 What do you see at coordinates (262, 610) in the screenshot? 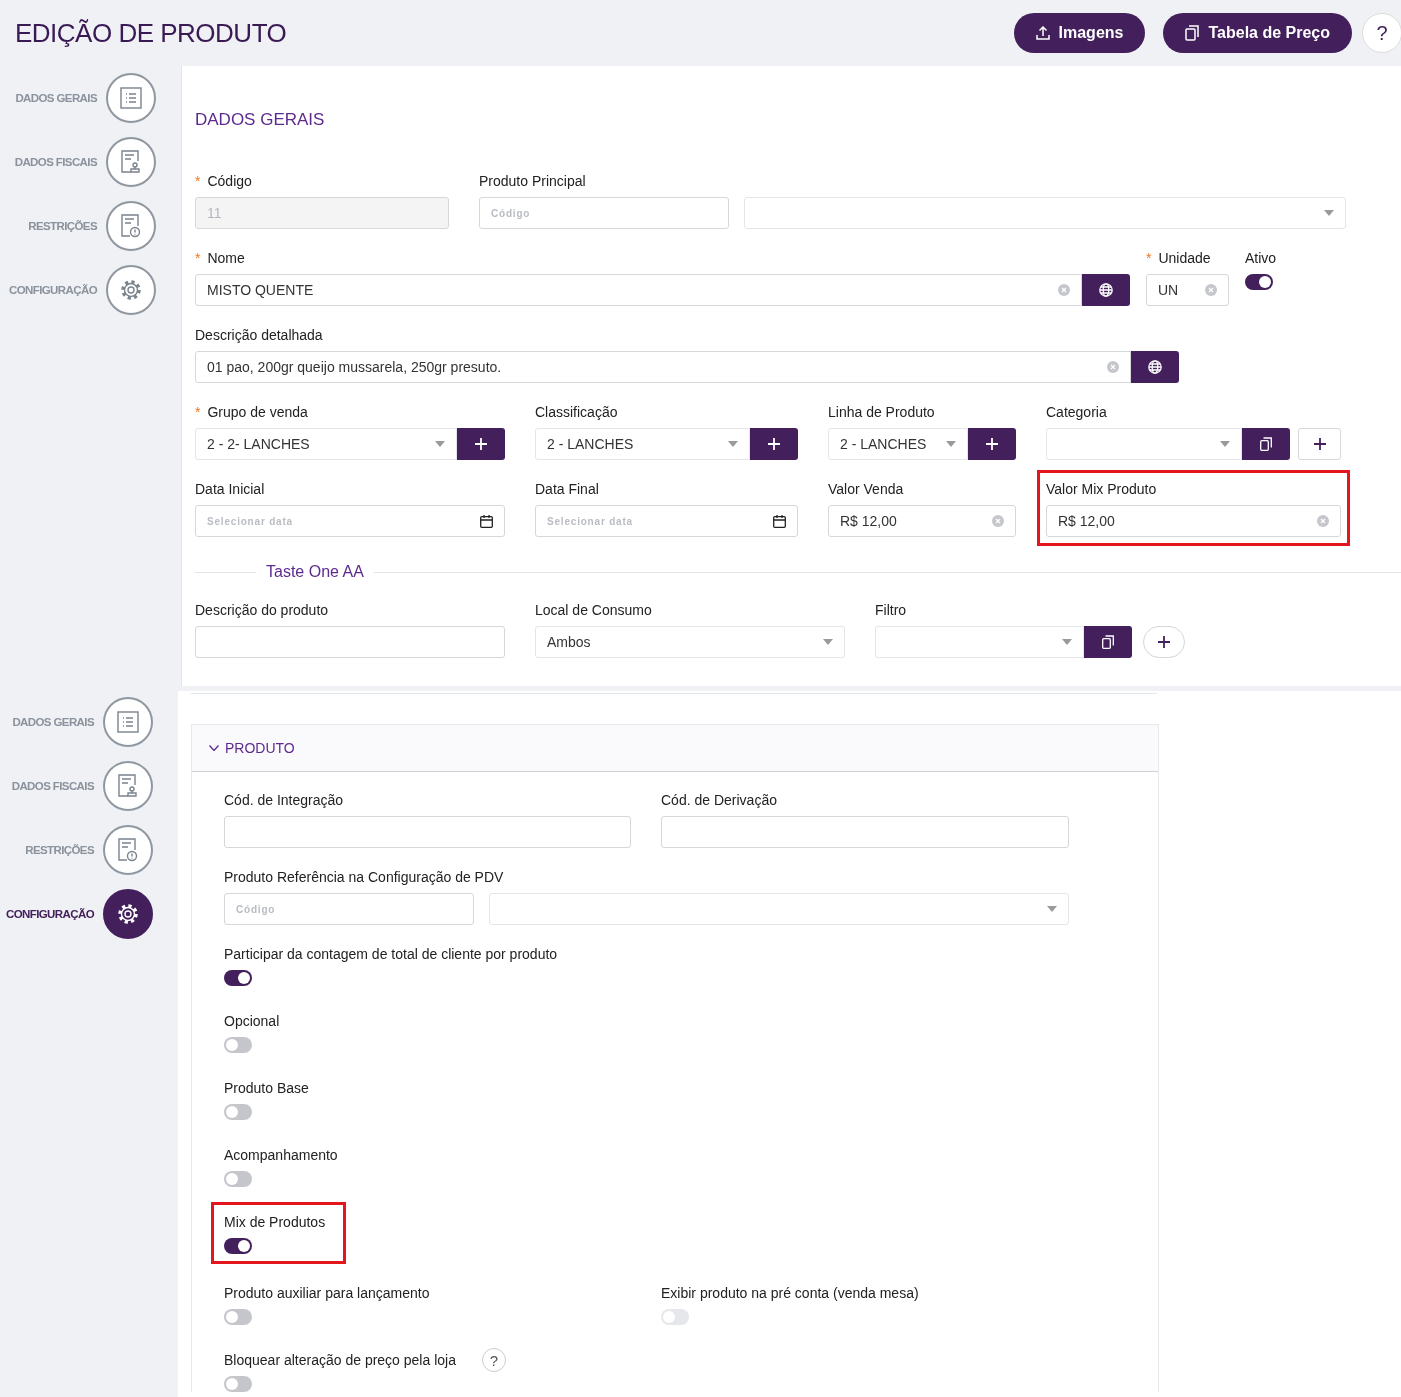
I see `field-label: Descrição do produto` at bounding box center [262, 610].